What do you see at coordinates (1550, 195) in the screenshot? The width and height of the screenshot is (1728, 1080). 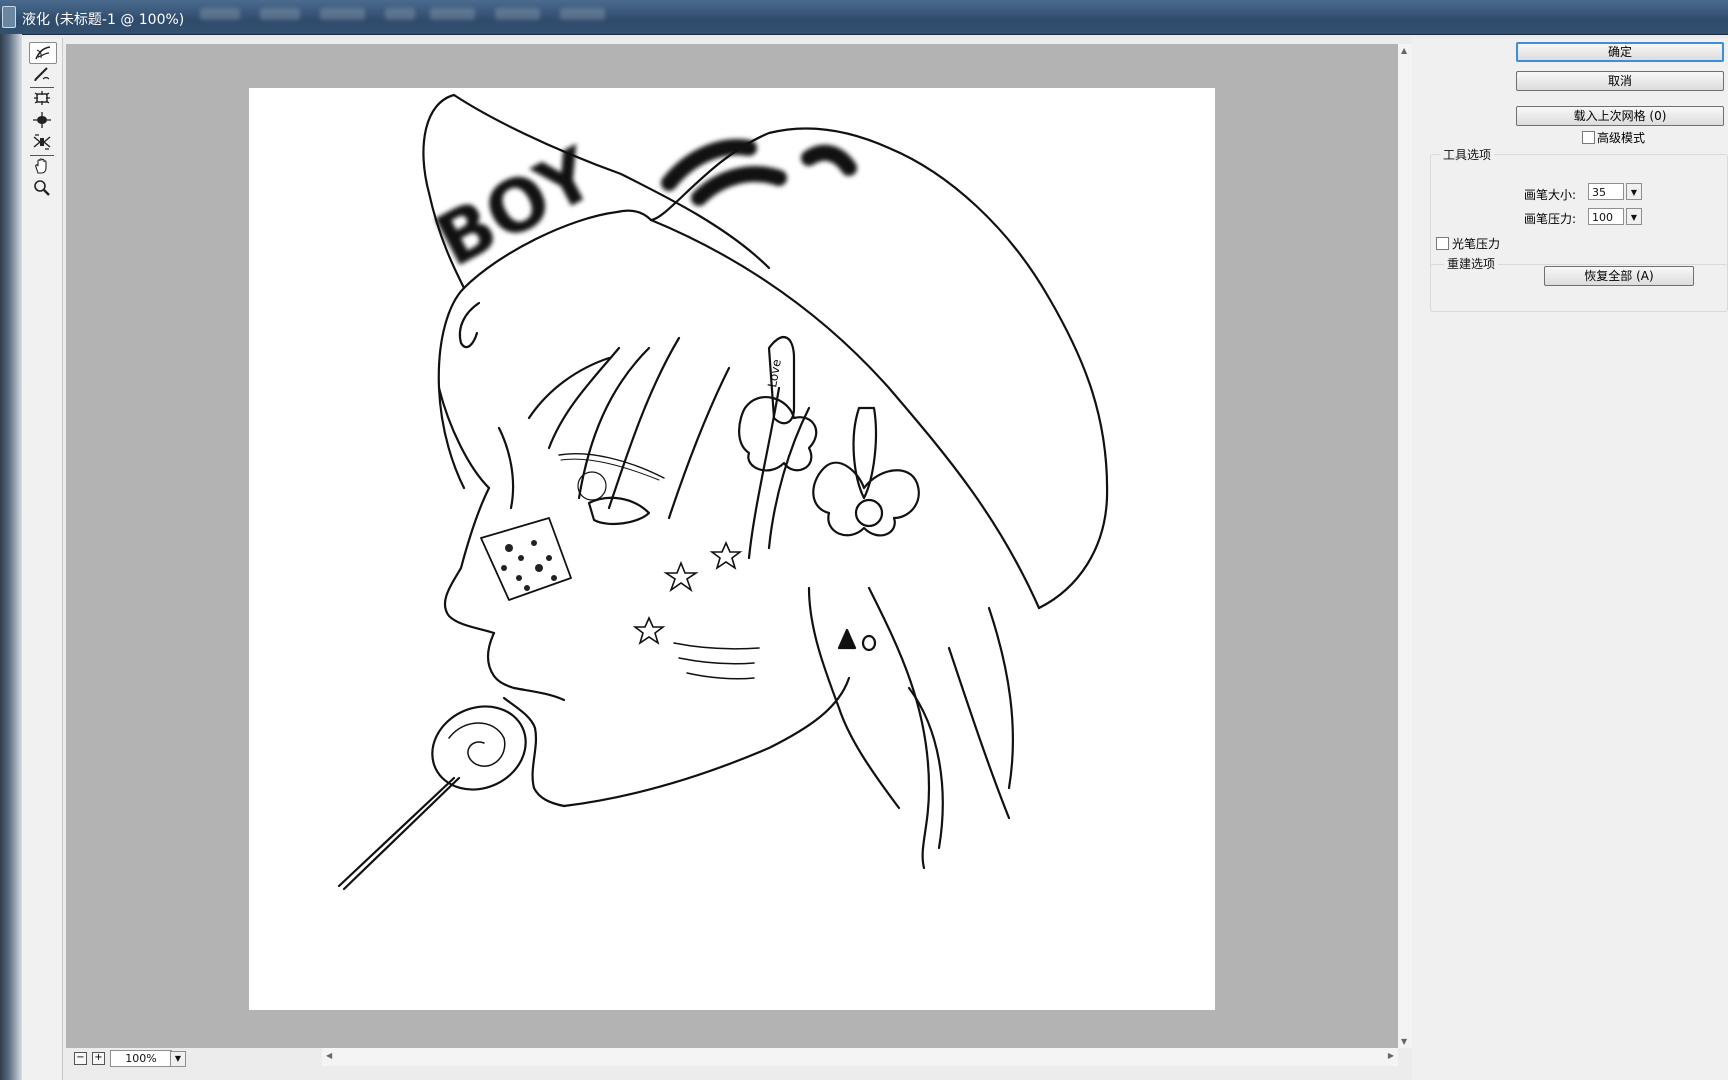 I see `brush-size-label: 画笔大小:` at bounding box center [1550, 195].